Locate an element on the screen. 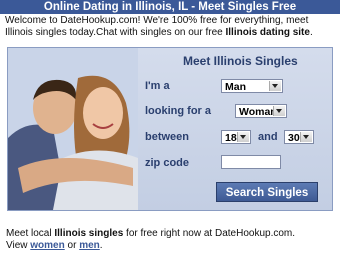 This screenshot has height=255, width=340. footer-end-text: . is located at coordinates (101, 245).